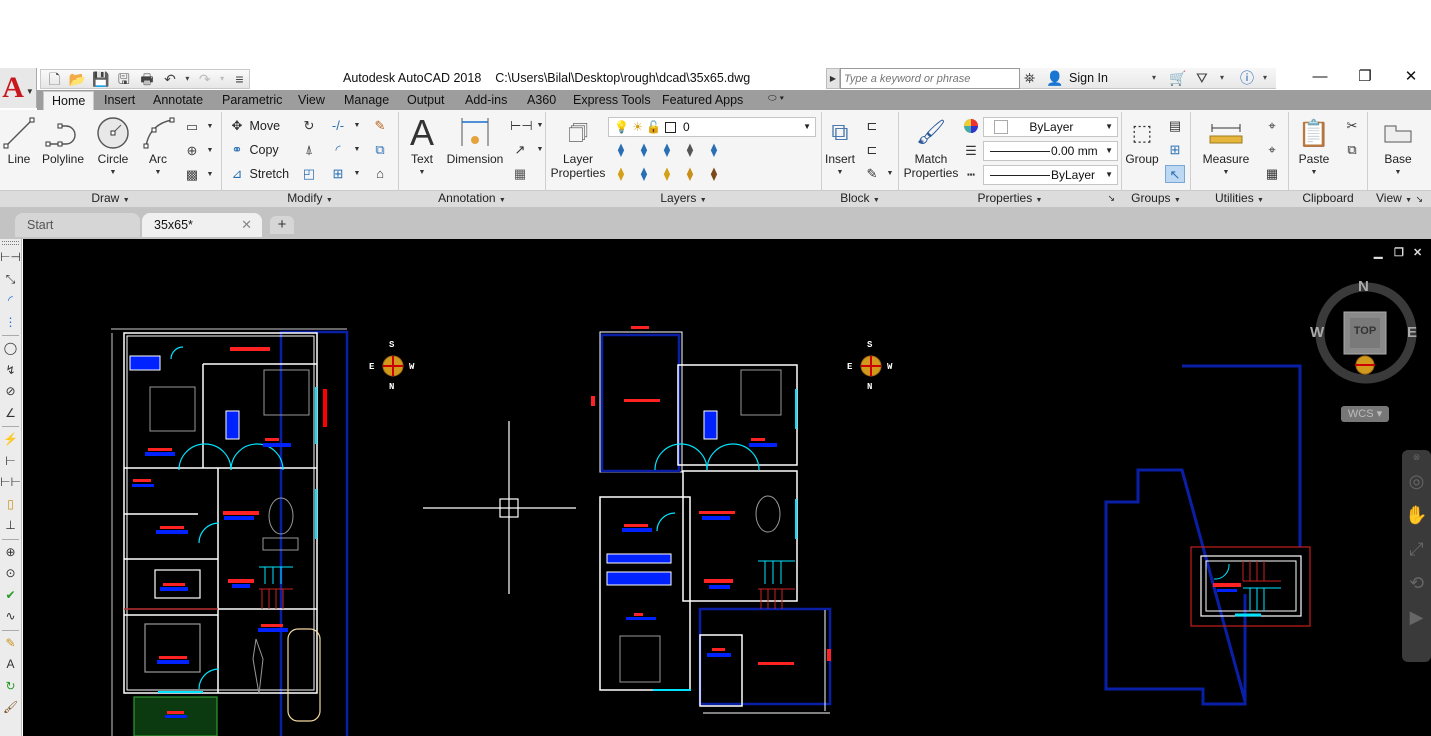 The image size is (1431, 736). I want to click on plot-icon: 🖶, so click(146, 79).